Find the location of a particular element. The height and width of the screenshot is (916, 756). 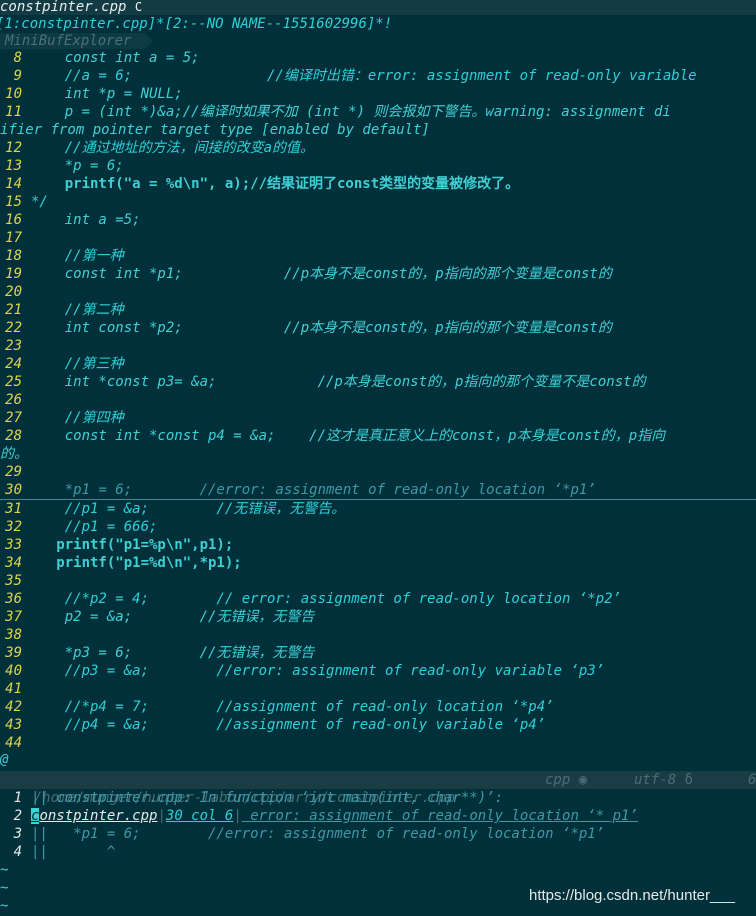

line-number: 17 is located at coordinates (13, 238).